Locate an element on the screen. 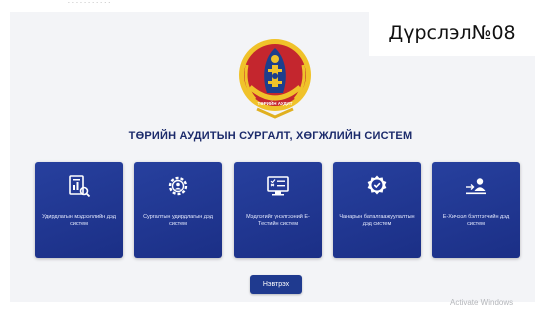 Image resolution: width=541 pixels, height=309 pixels. quality-badge-icon is located at coordinates (377, 185).